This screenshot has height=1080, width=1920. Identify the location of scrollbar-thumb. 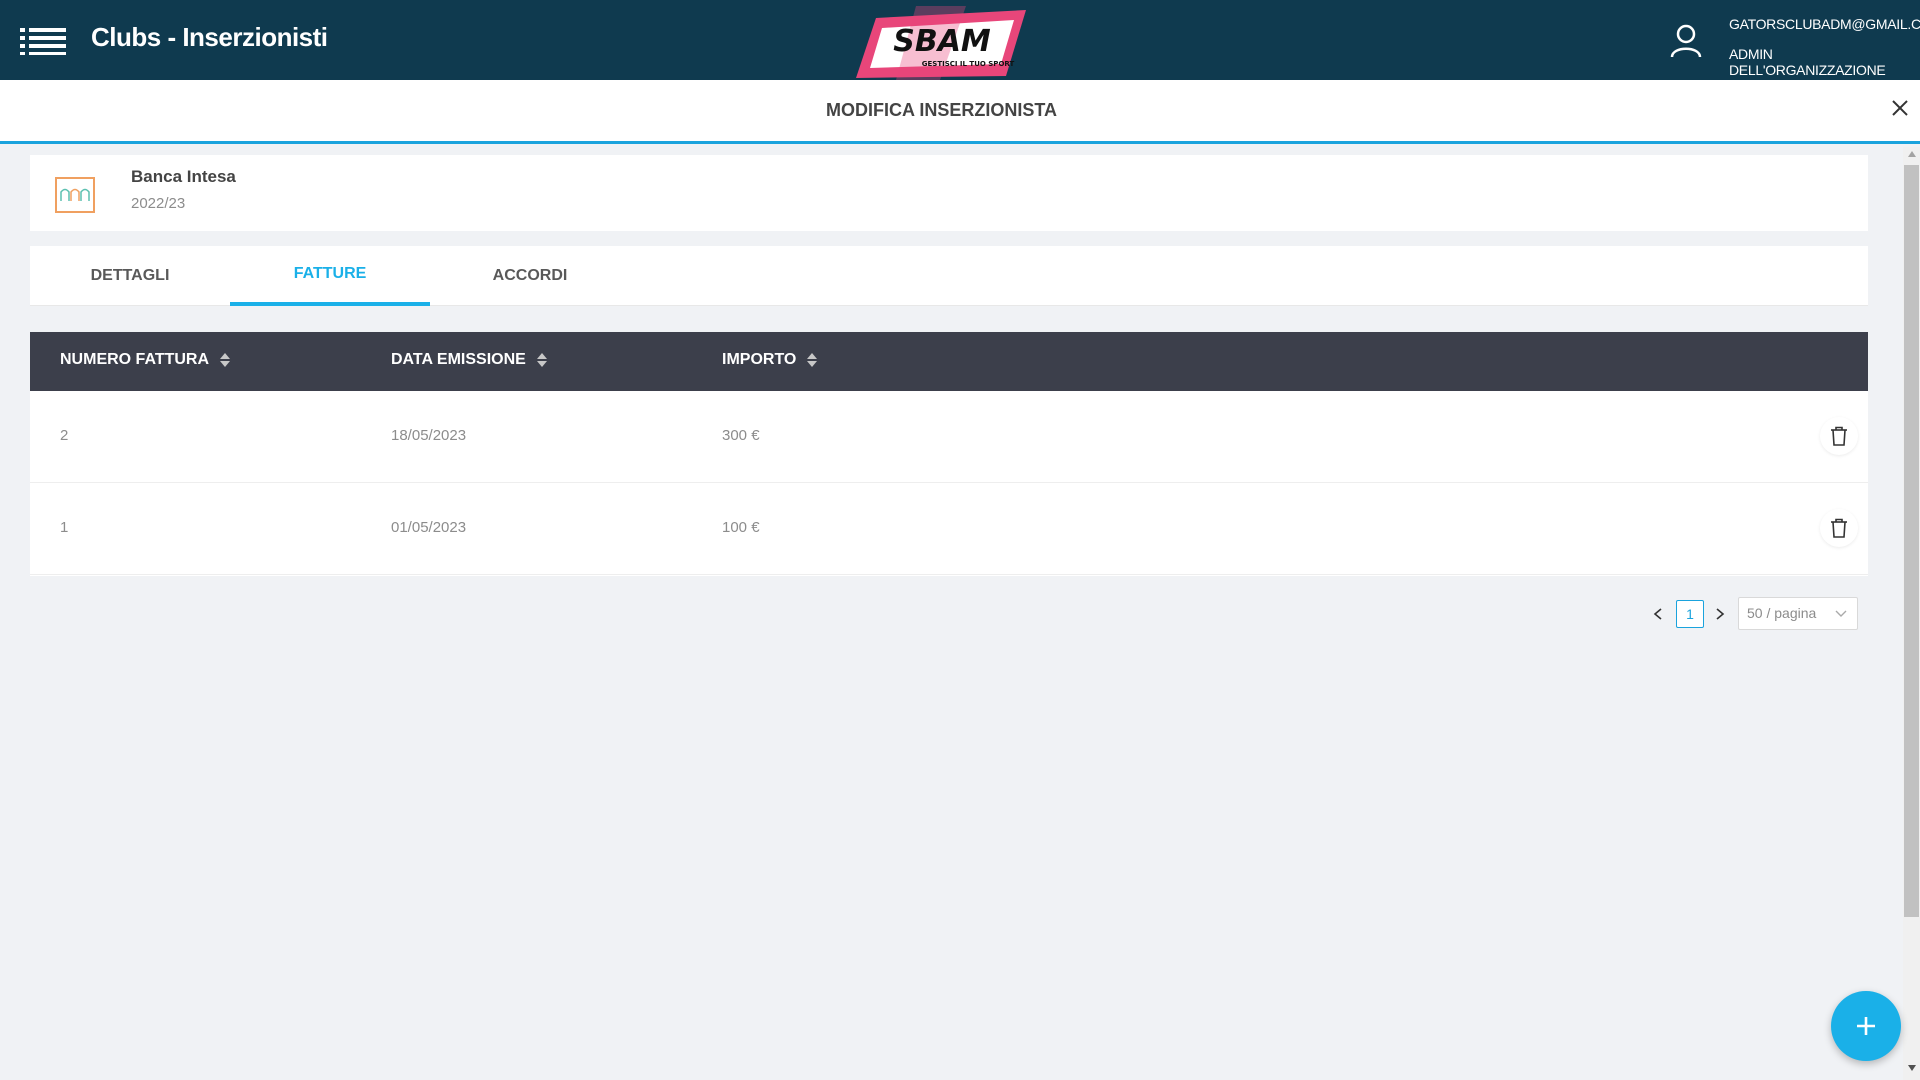
(1911, 541).